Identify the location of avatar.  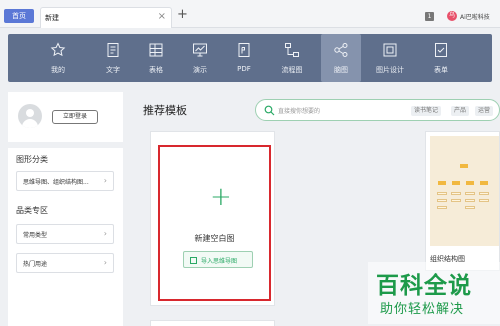
(30, 116).